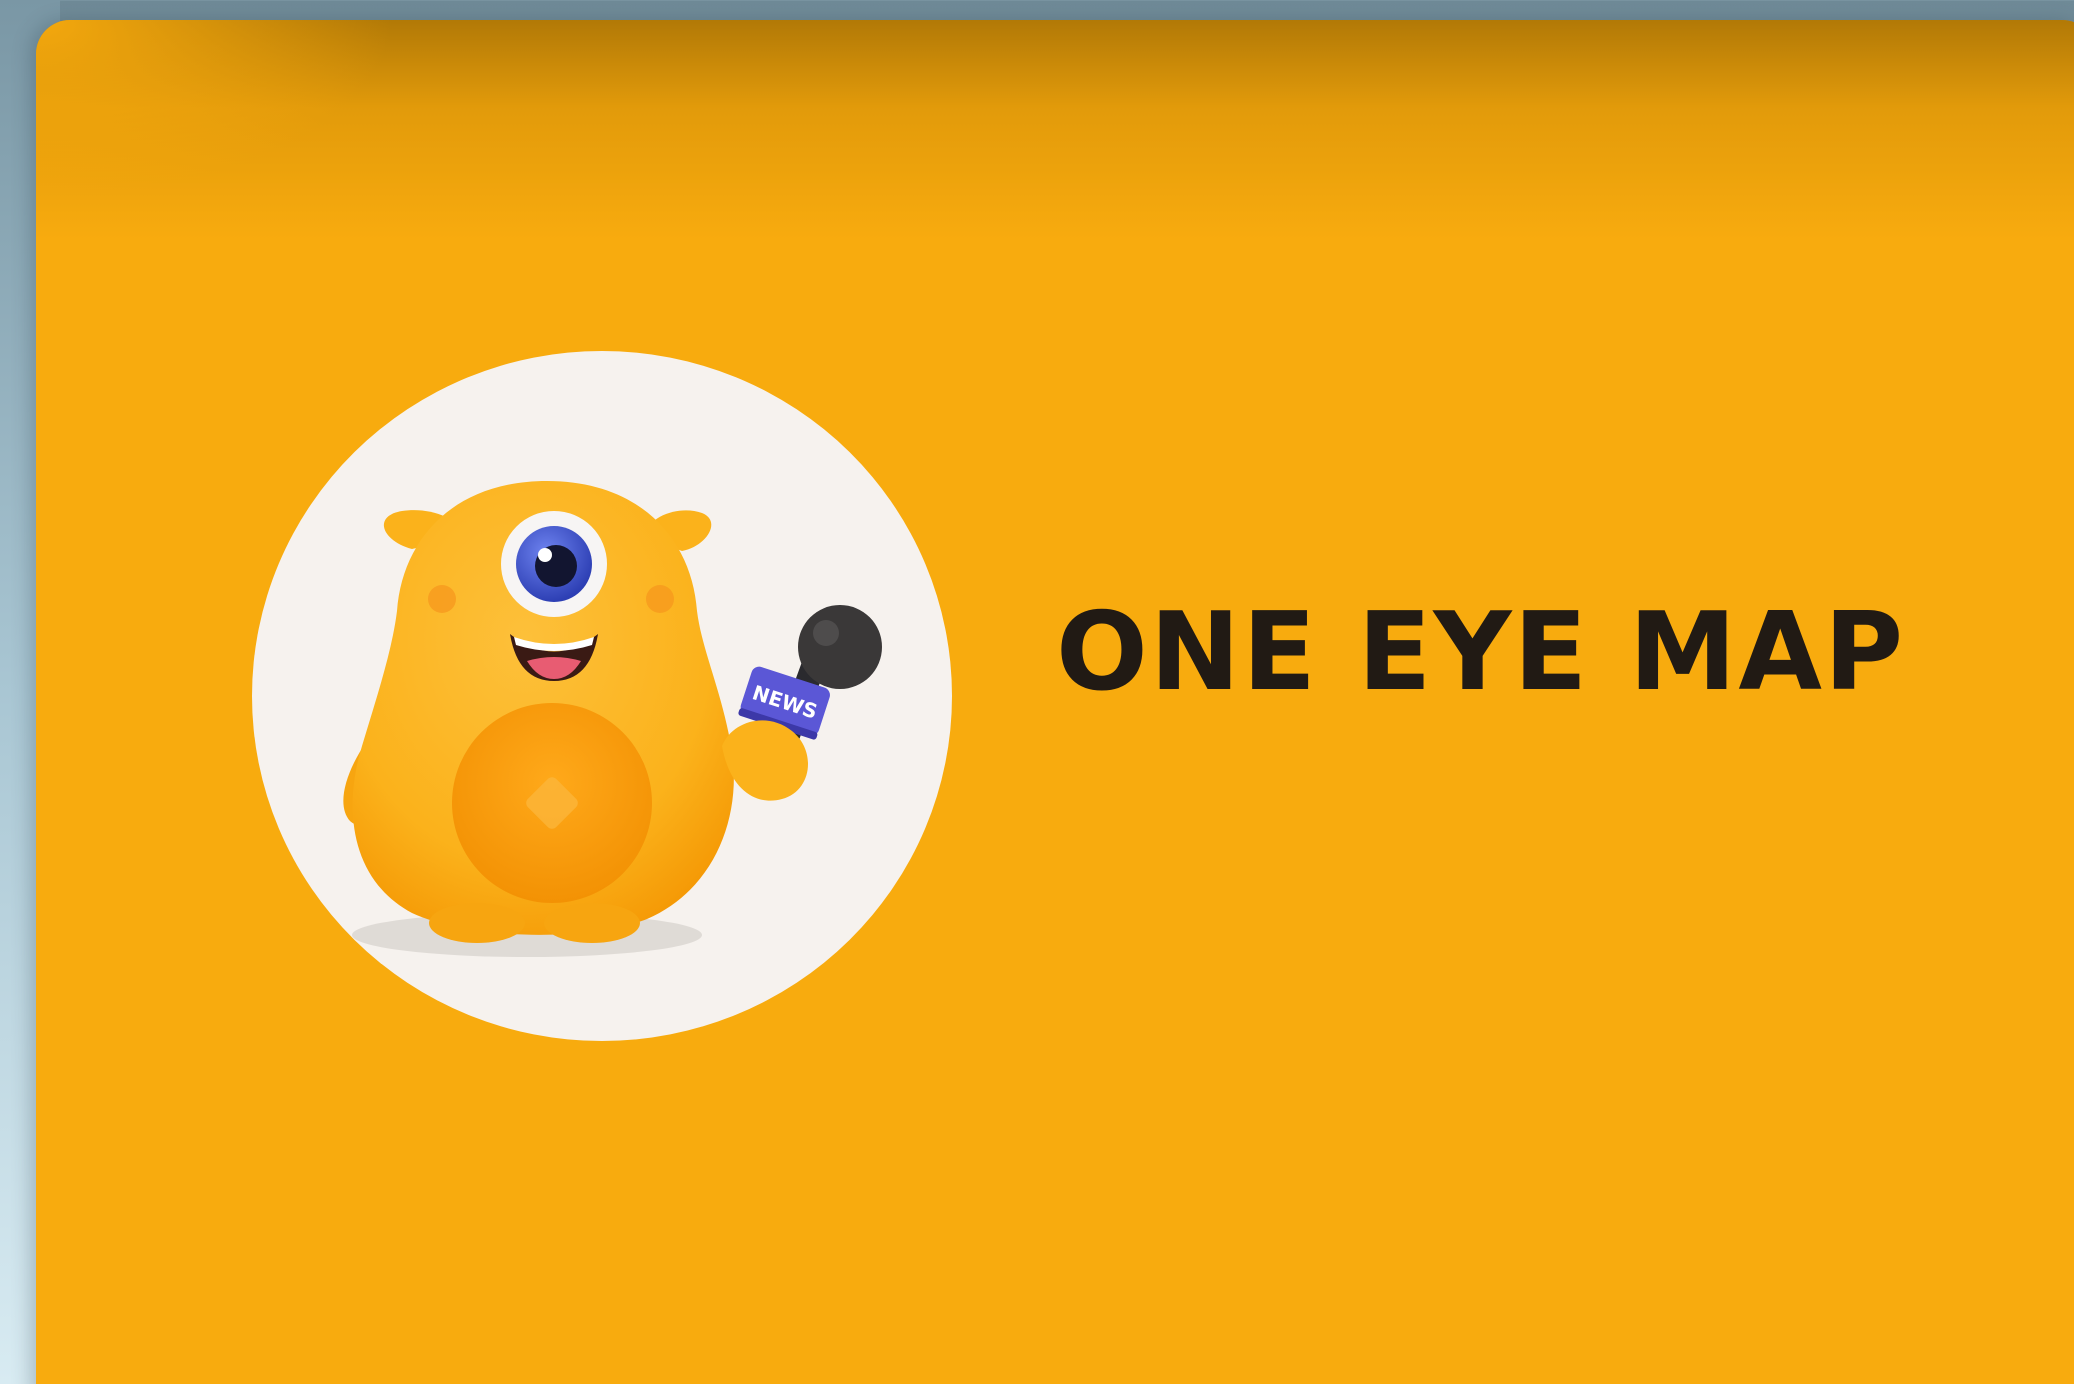  I want to click on left-cheek, so click(442, 599).